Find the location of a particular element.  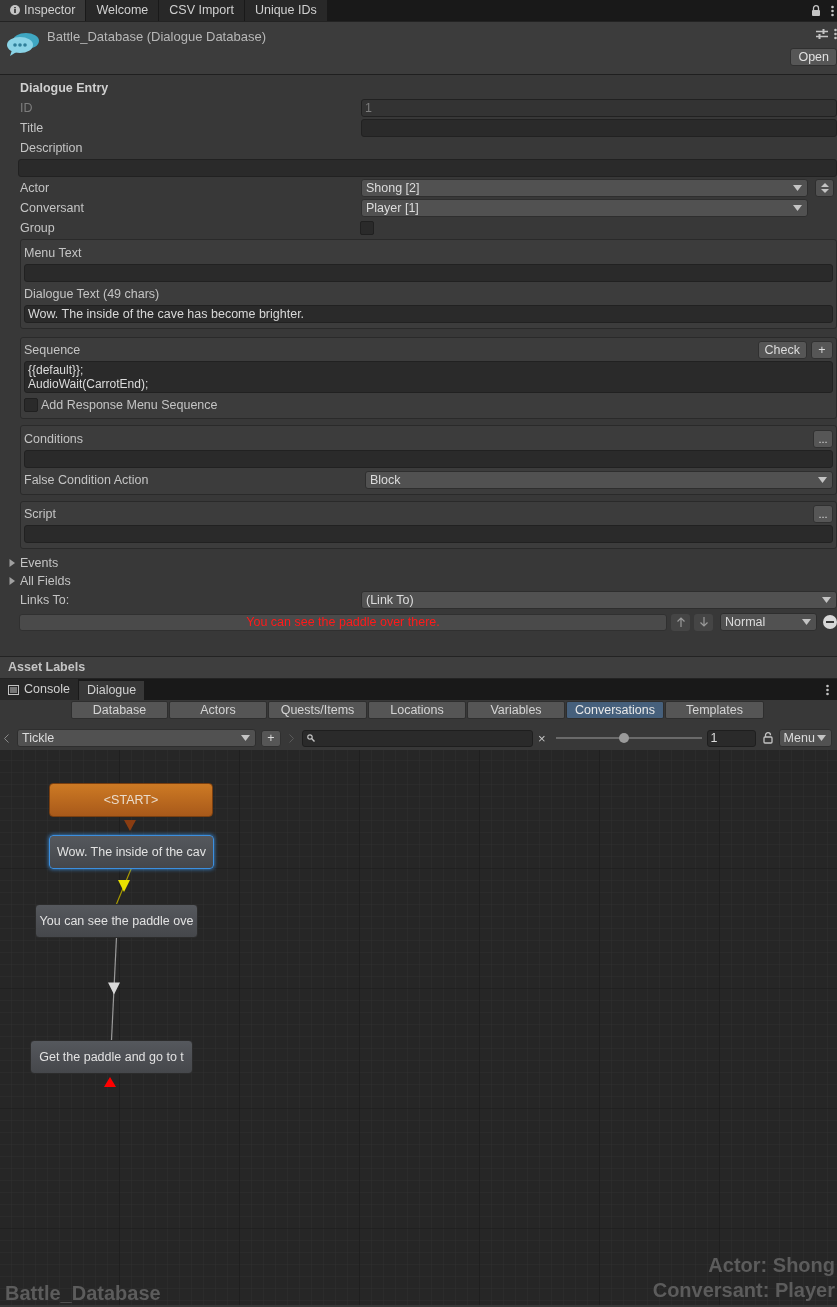

section-heading: Dialogue Entry is located at coordinates (64, 88).